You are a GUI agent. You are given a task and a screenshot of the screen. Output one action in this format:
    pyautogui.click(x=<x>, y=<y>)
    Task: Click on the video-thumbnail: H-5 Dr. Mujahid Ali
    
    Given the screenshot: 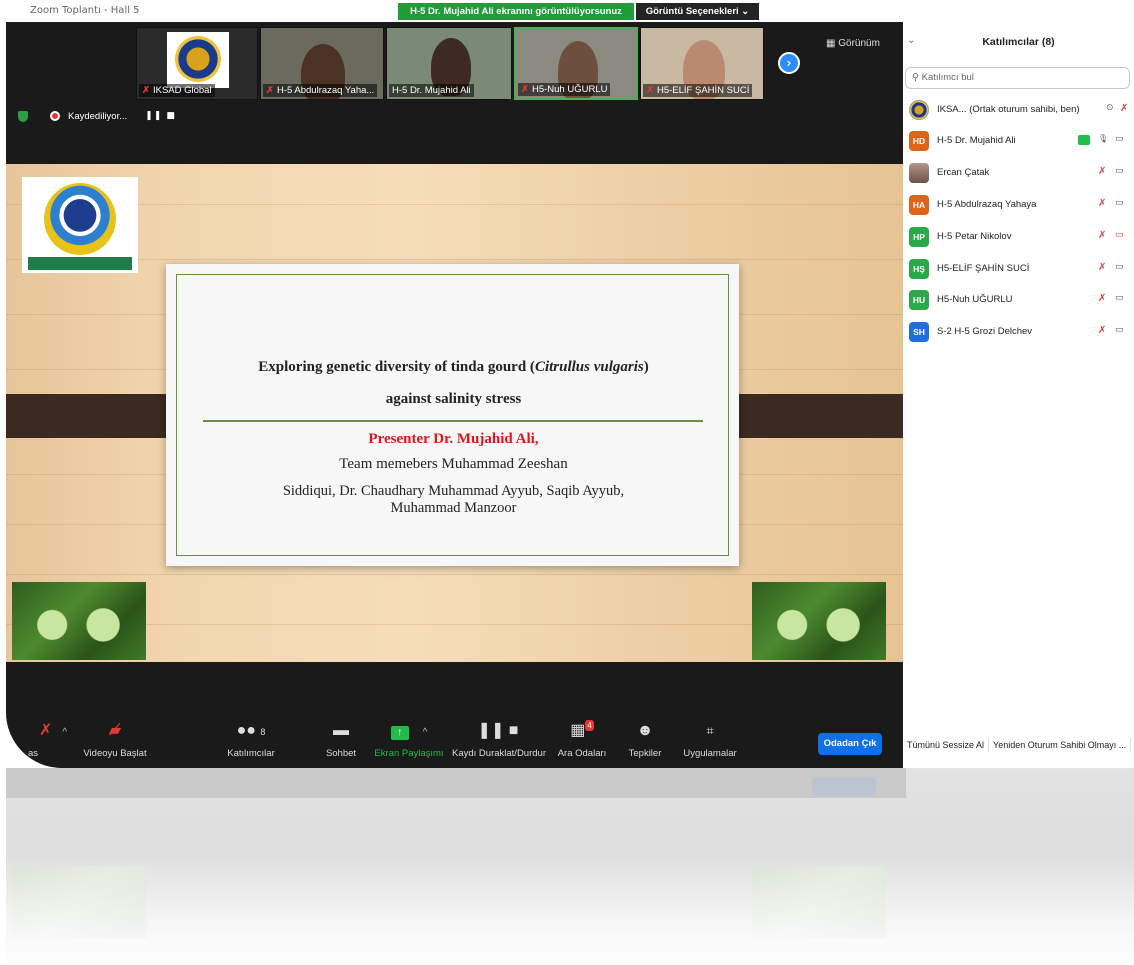 What is the action you would take?
    pyautogui.click(x=449, y=63)
    